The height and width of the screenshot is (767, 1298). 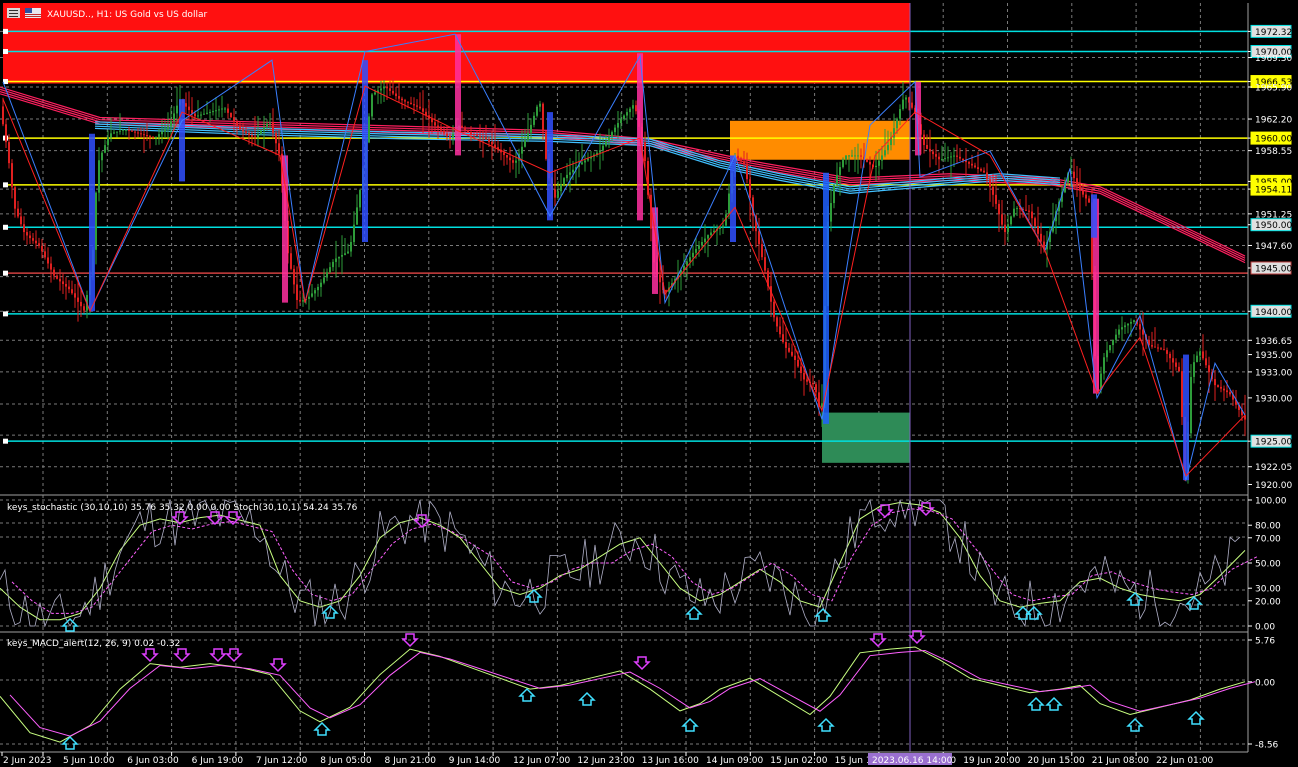 I want to click on time-label: 12 Jun 07:00, so click(x=541, y=761).